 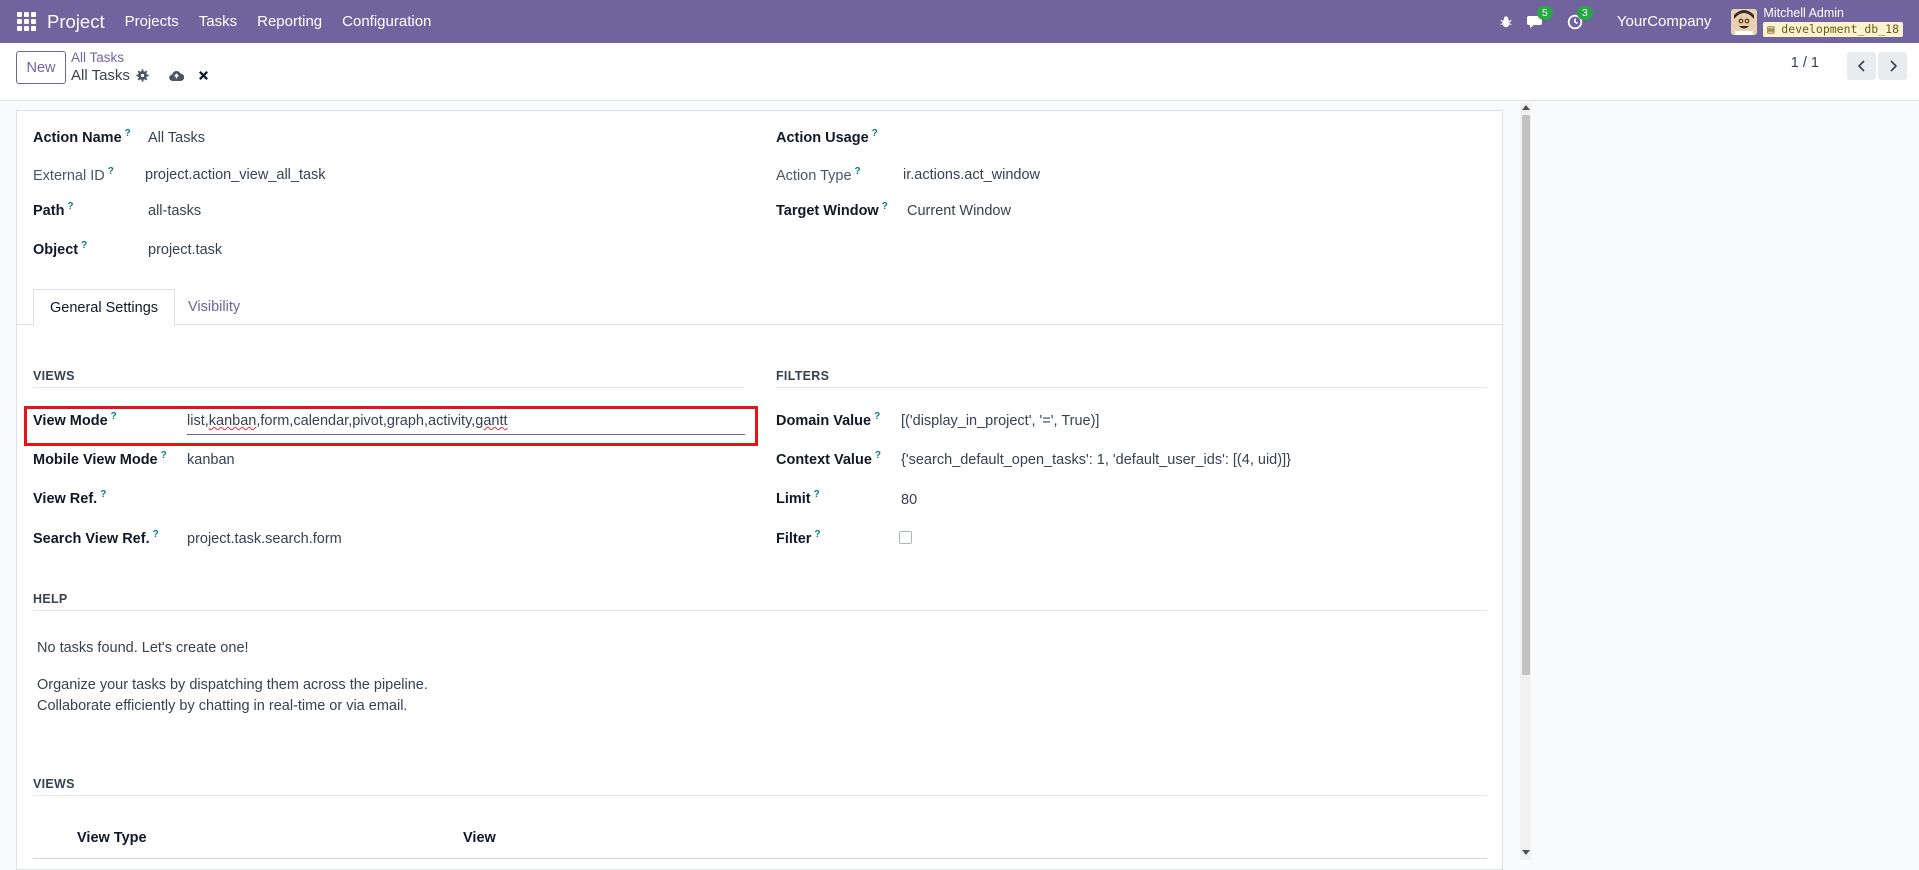 I want to click on scroll-up-arrow-icon, so click(x=1526, y=107).